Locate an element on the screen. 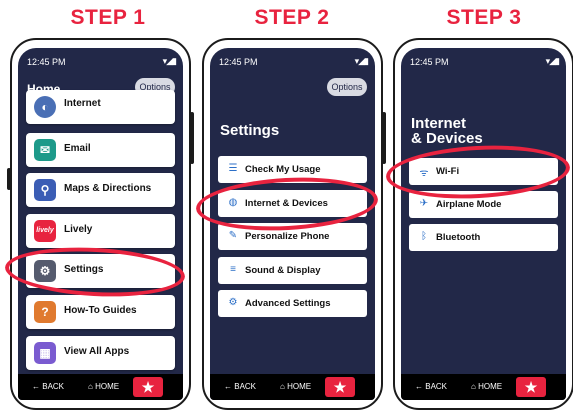 The height and width of the screenshot is (415, 573). sliders-icon: ≡ is located at coordinates (233, 269).